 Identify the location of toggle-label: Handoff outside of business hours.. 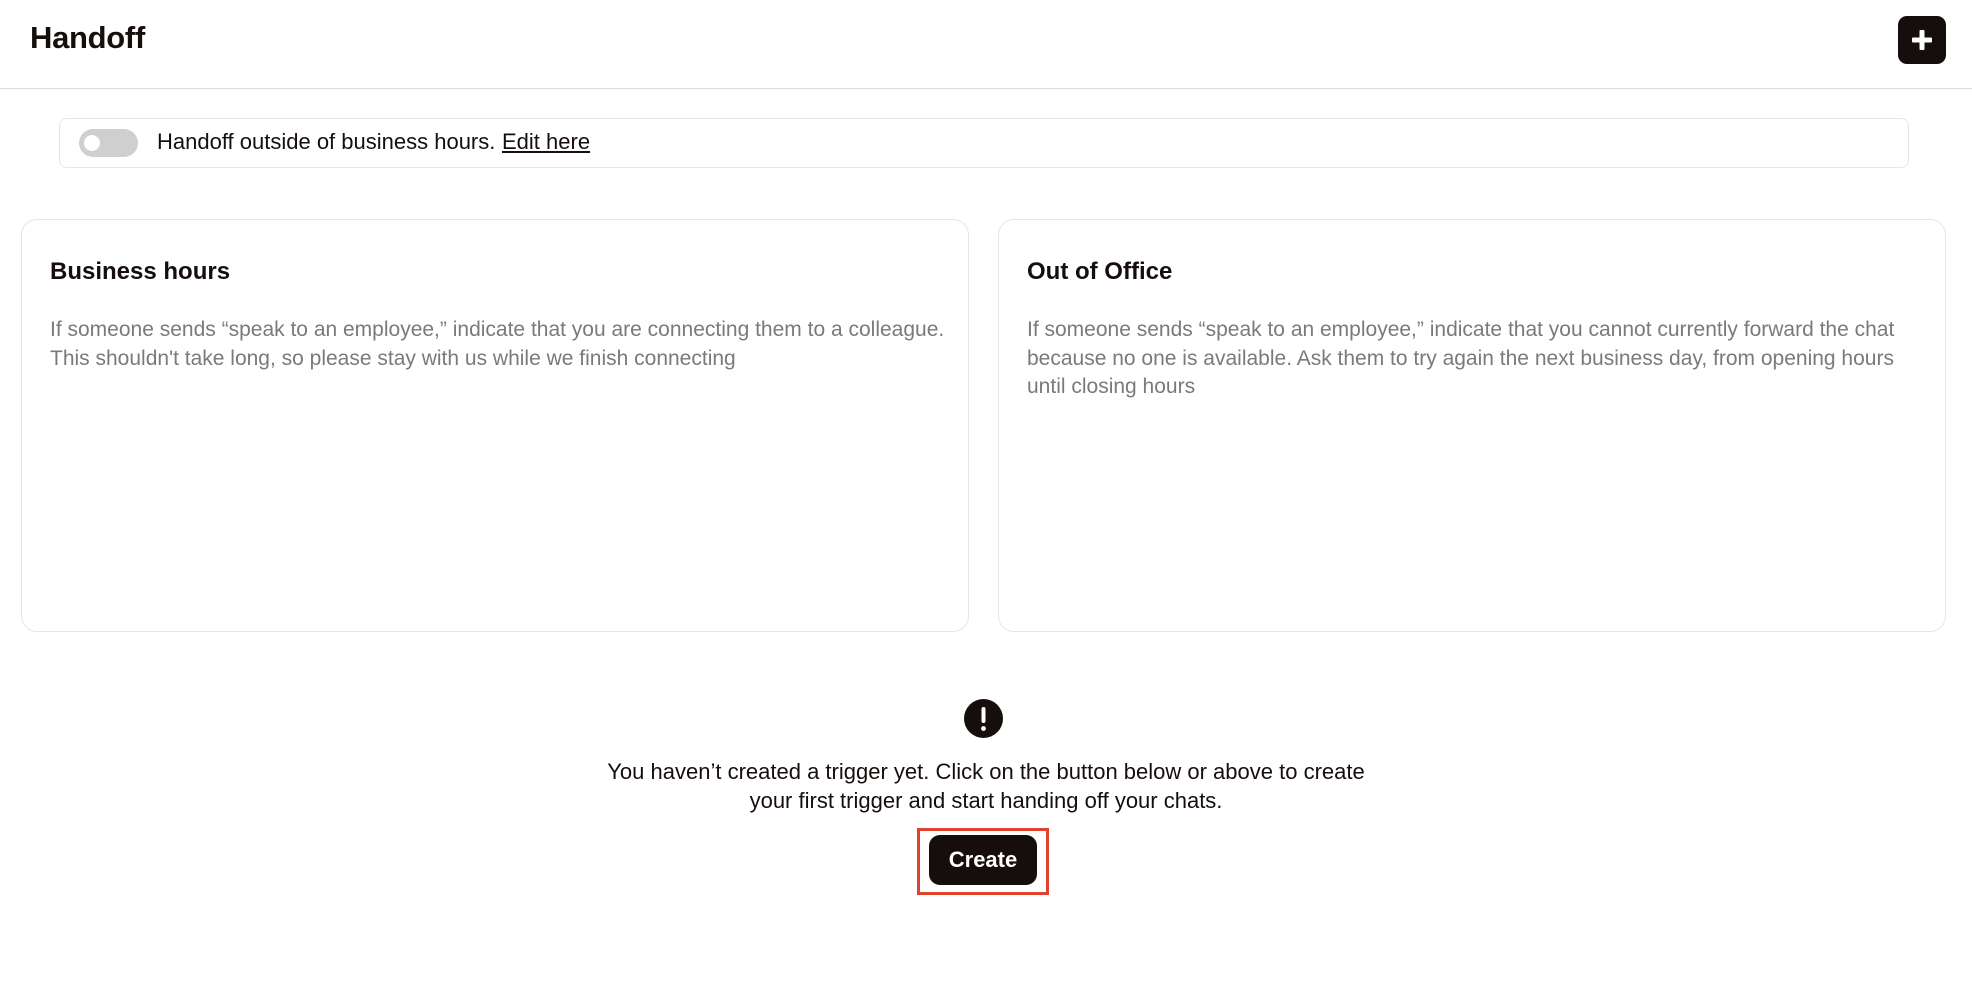
(326, 141).